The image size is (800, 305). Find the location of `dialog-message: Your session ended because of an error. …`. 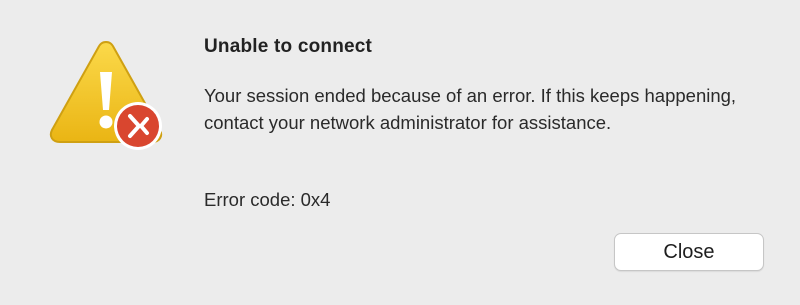

dialog-message: Your session ended because of an error. … is located at coordinates (470, 109).